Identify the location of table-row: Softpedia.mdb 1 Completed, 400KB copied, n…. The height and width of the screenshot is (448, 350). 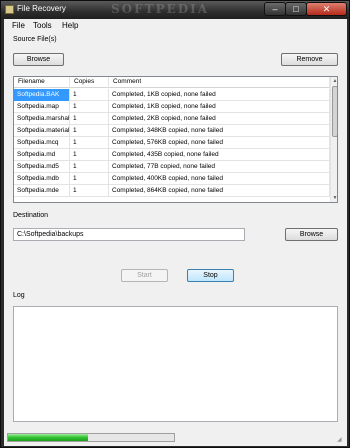
(172, 179).